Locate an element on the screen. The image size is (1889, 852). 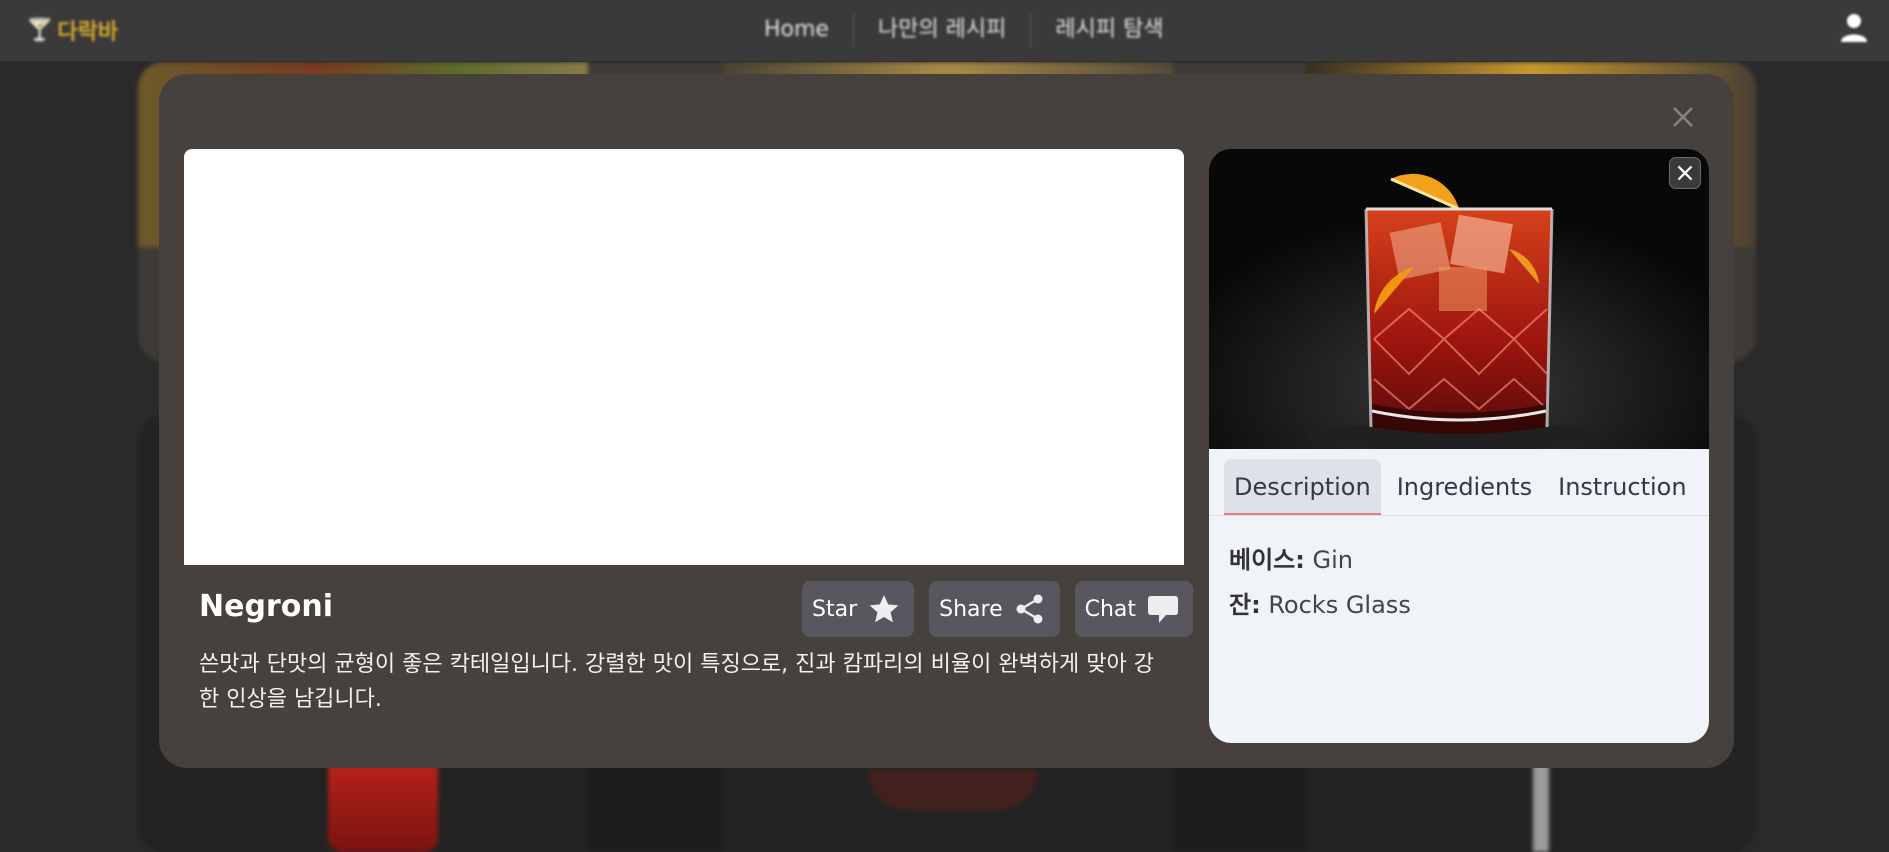
chat-bubble-icon is located at coordinates (1163, 609).